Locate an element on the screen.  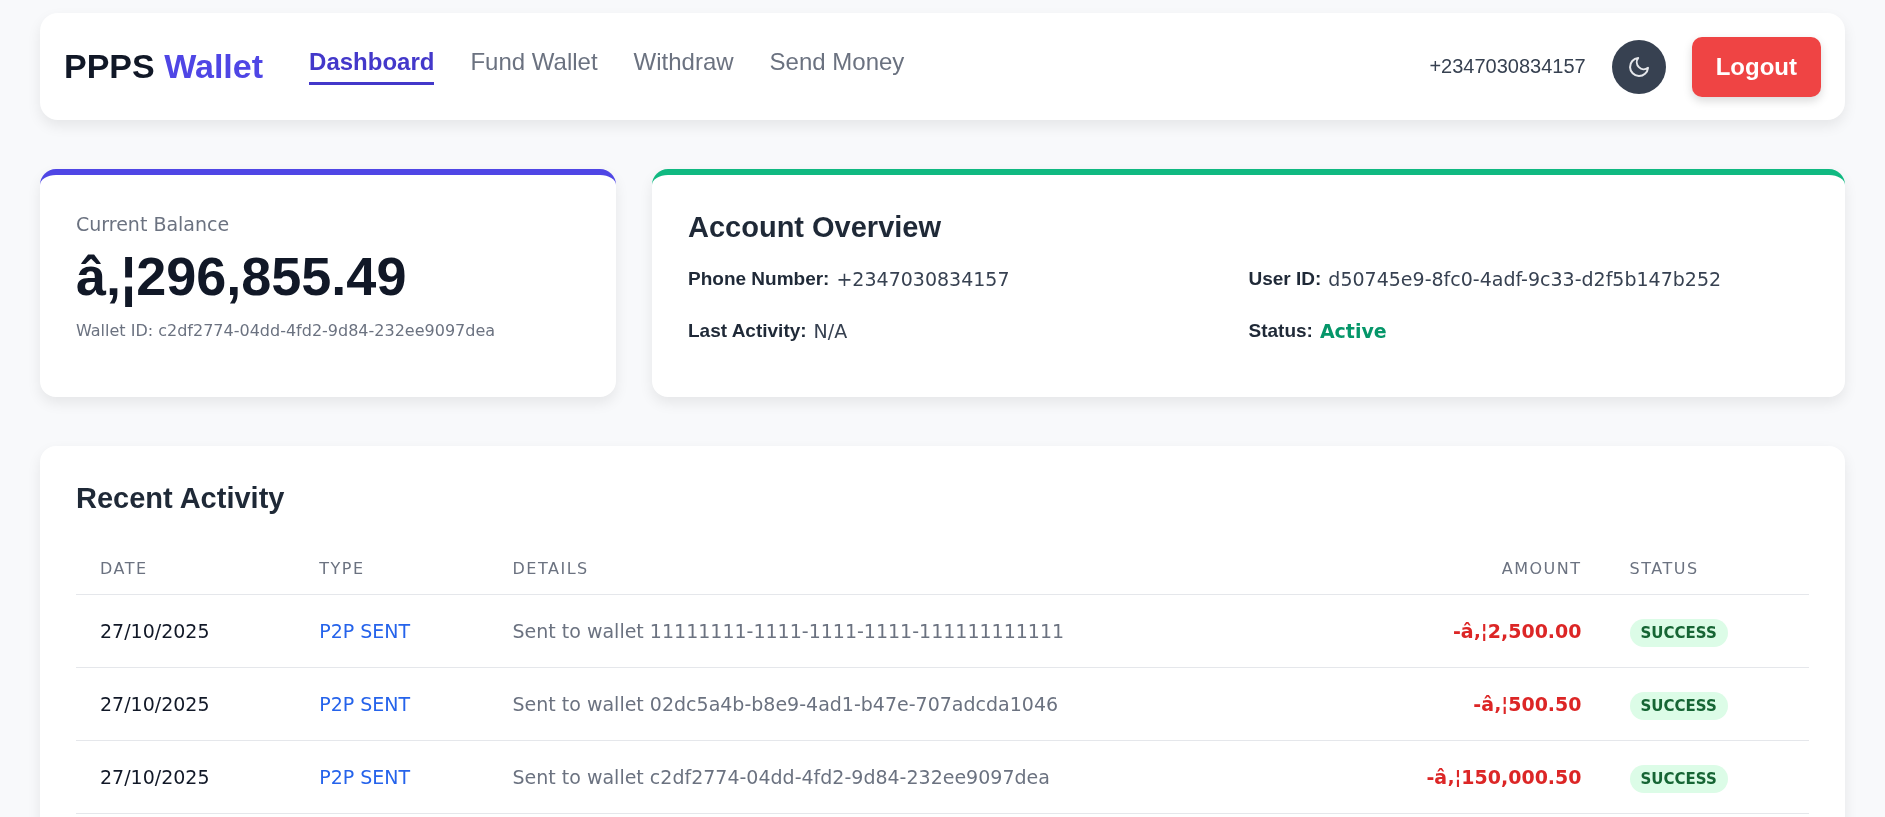
details-cell: Sent to wallet 02dc5a4b-b8e9-4ad1-b47e-707adcda1046 is located at coordinates (905, 704).